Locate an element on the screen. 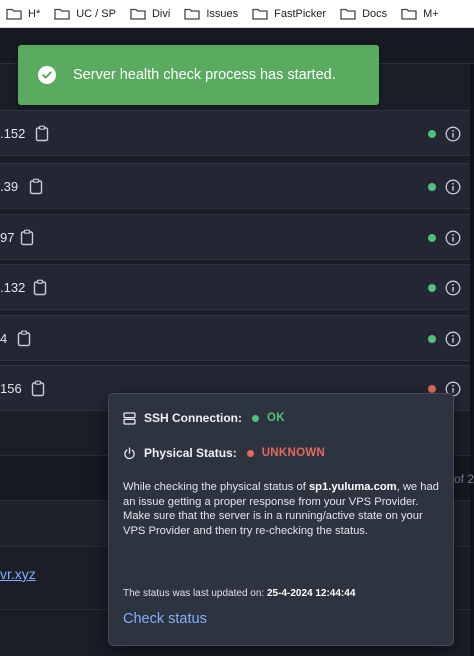 The image size is (474, 656). server-ip: 156 is located at coordinates (11, 388).